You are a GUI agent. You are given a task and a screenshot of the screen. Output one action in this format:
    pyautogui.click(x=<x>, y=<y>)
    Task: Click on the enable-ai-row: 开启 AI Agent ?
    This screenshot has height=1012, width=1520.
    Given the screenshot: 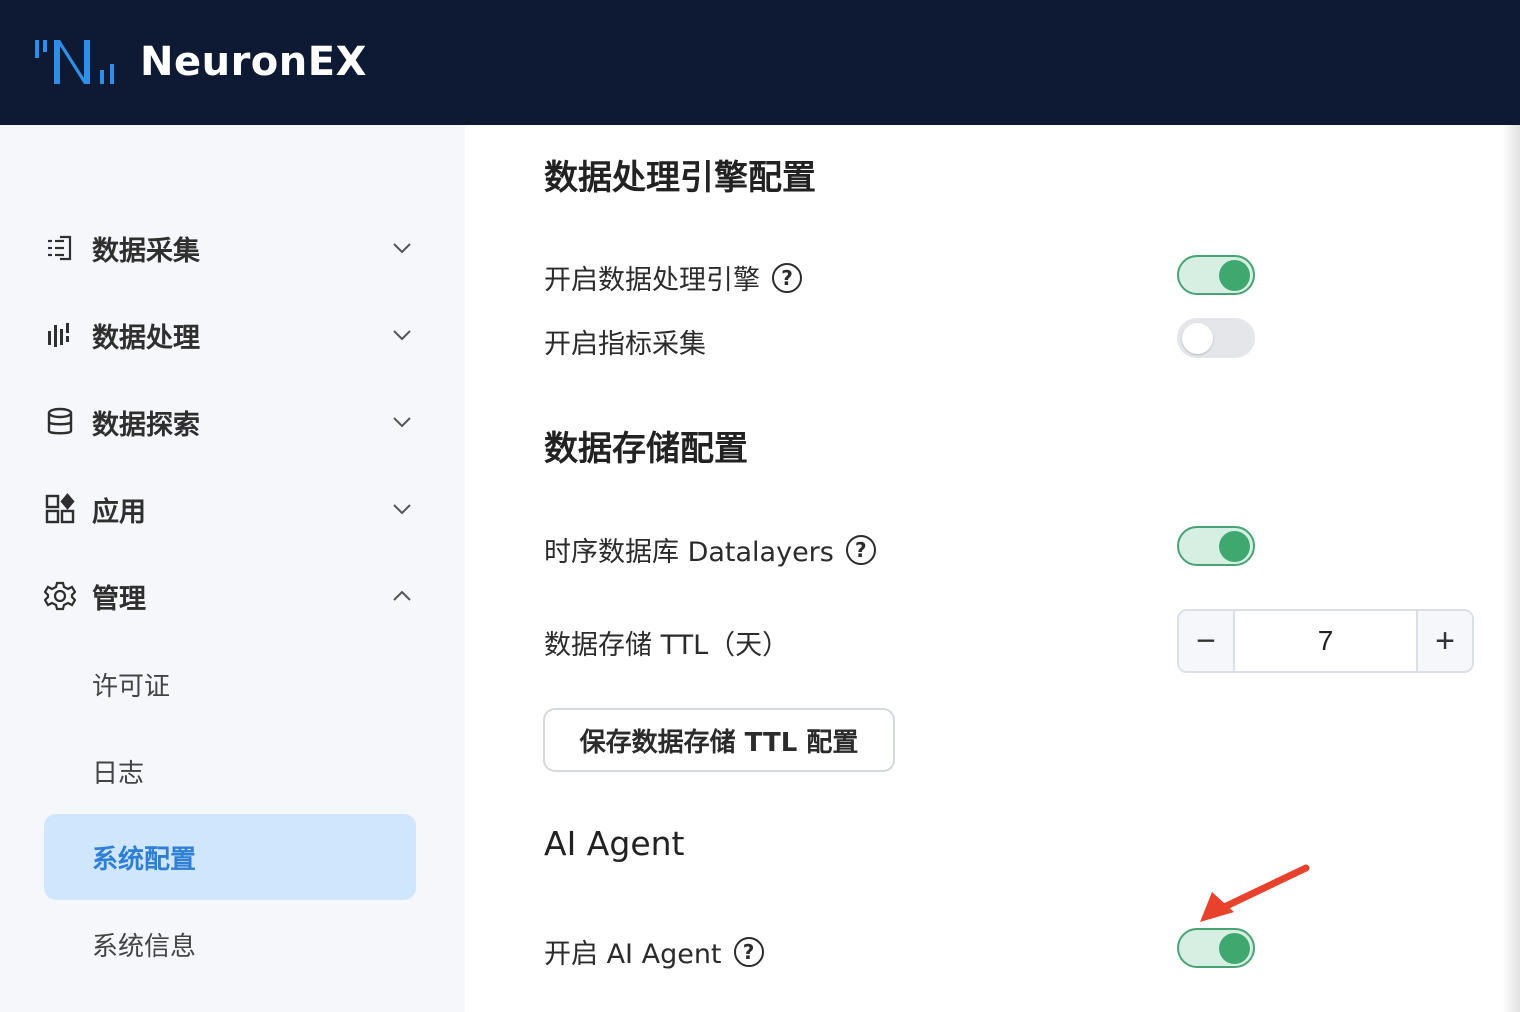 What is the action you would take?
    pyautogui.click(x=654, y=951)
    